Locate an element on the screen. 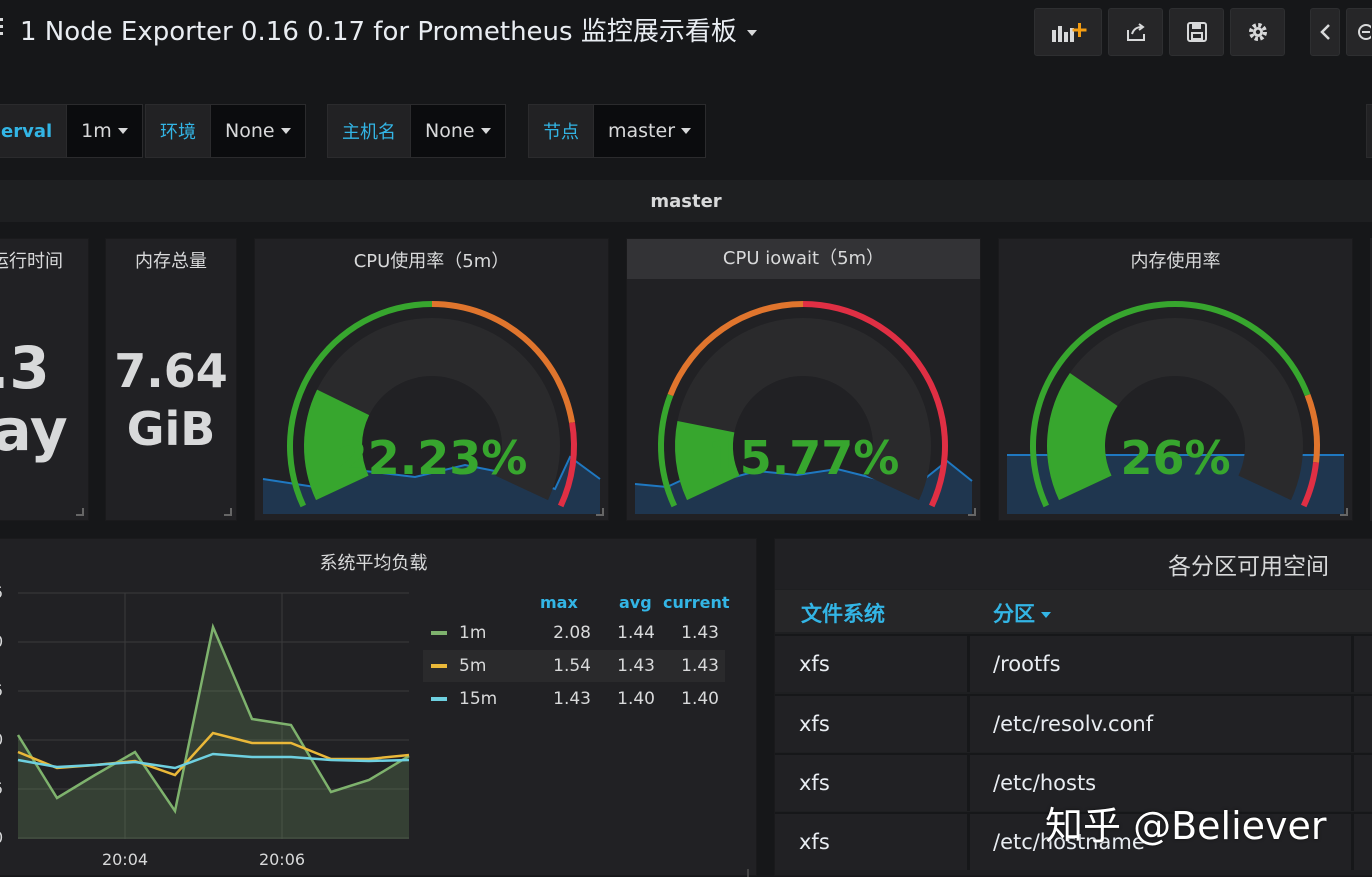  variable-node-select: master is located at coordinates (650, 131).